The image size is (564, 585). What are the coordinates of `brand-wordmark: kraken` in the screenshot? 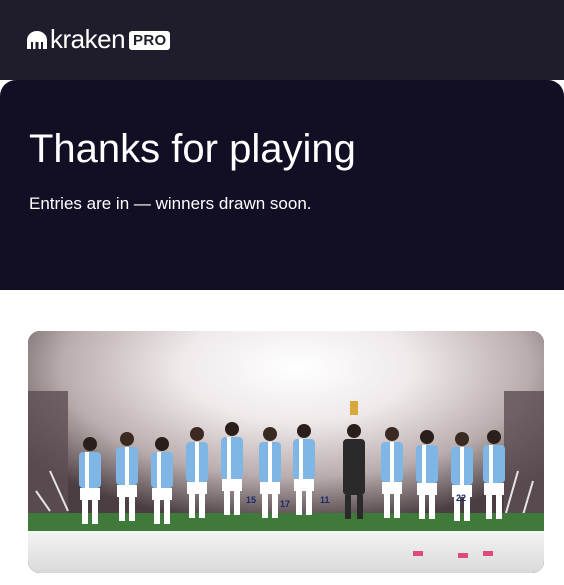 It's located at (88, 38).